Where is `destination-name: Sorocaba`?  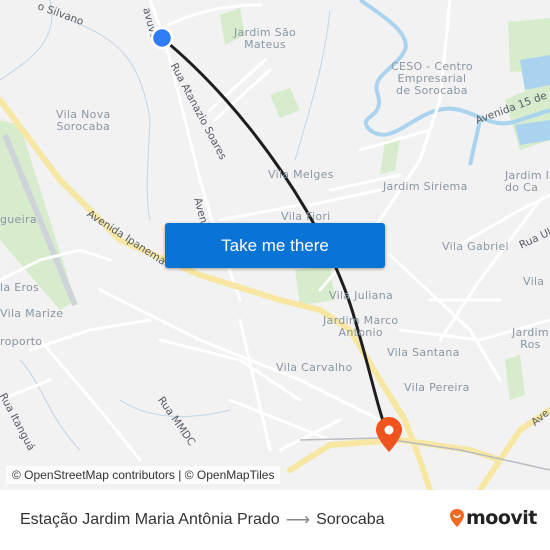 destination-name: Sorocaba is located at coordinates (350, 519).